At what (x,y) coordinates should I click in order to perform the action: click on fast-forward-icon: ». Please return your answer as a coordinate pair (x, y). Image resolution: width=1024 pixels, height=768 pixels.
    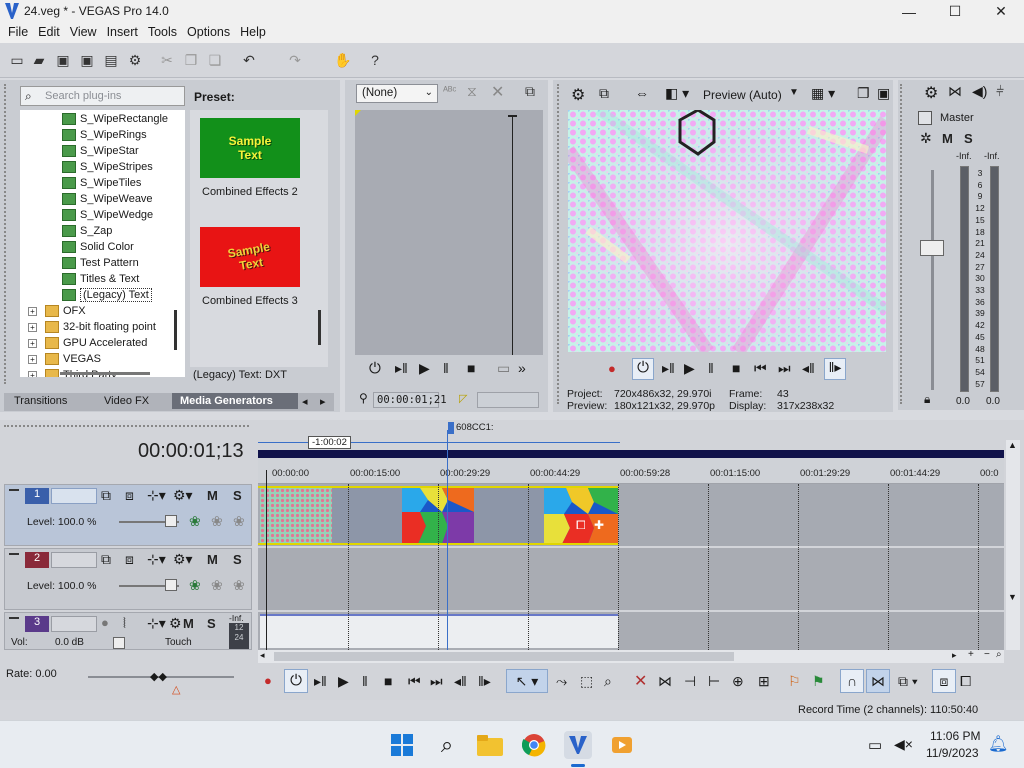
    Looking at the image, I should click on (522, 368).